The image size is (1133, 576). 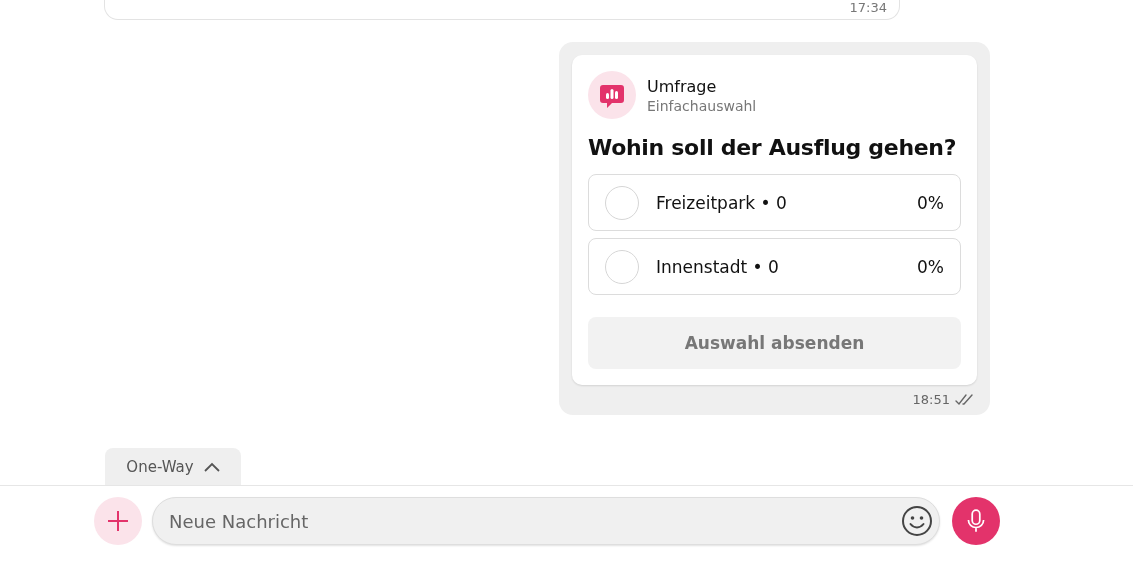 What do you see at coordinates (612, 95) in the screenshot?
I see `poll-icon` at bounding box center [612, 95].